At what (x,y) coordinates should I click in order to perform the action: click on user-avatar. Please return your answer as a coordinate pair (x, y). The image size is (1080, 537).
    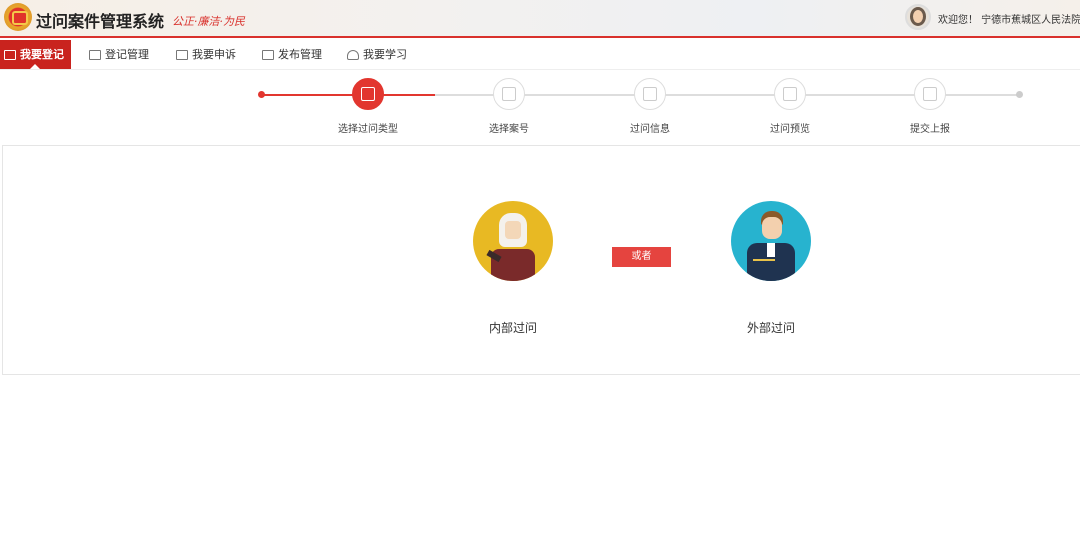
    Looking at the image, I should click on (918, 17).